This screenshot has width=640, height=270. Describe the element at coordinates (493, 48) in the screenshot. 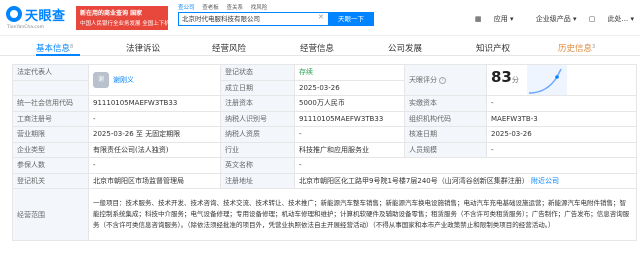

I see `tab-ip: 知识产权` at that location.